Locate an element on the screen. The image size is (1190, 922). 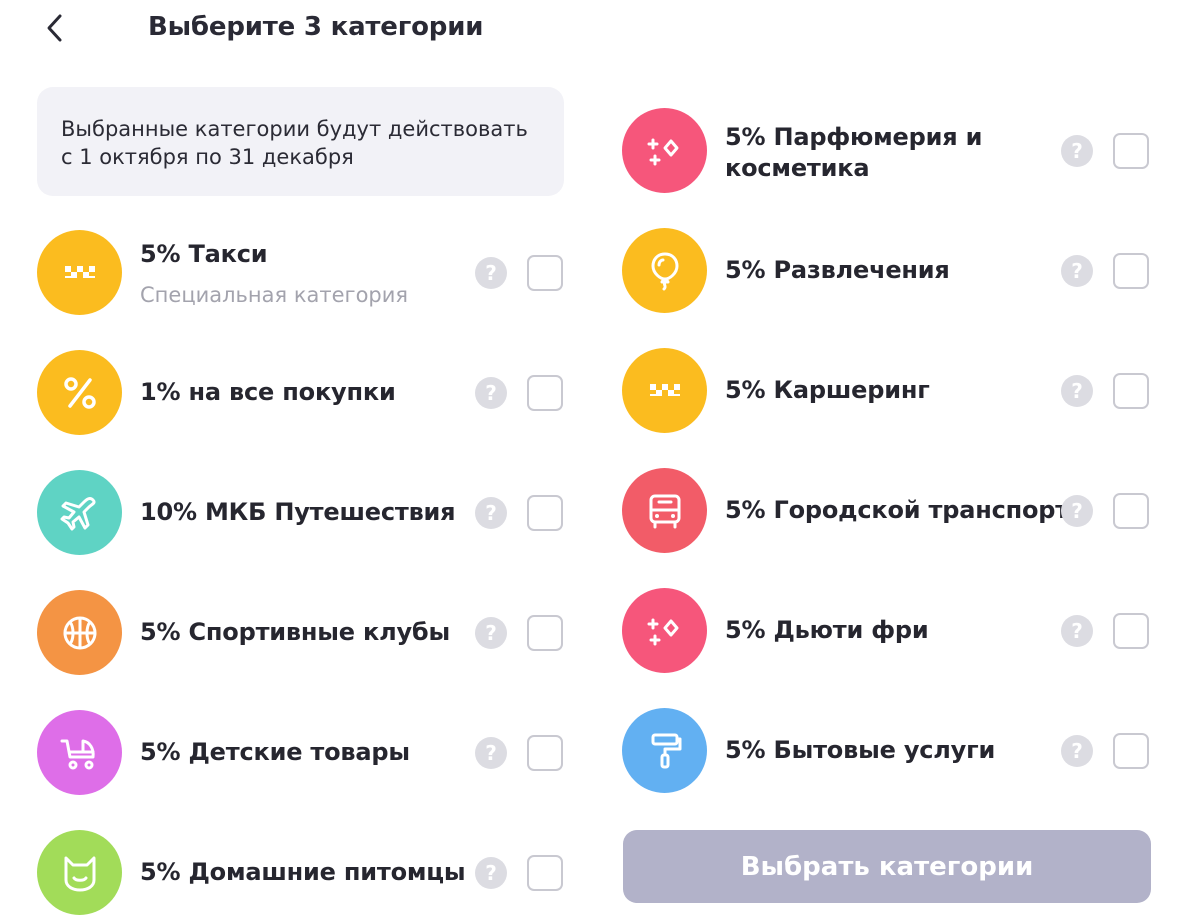
category-label: 5% Дьюти фри is located at coordinates (827, 630).